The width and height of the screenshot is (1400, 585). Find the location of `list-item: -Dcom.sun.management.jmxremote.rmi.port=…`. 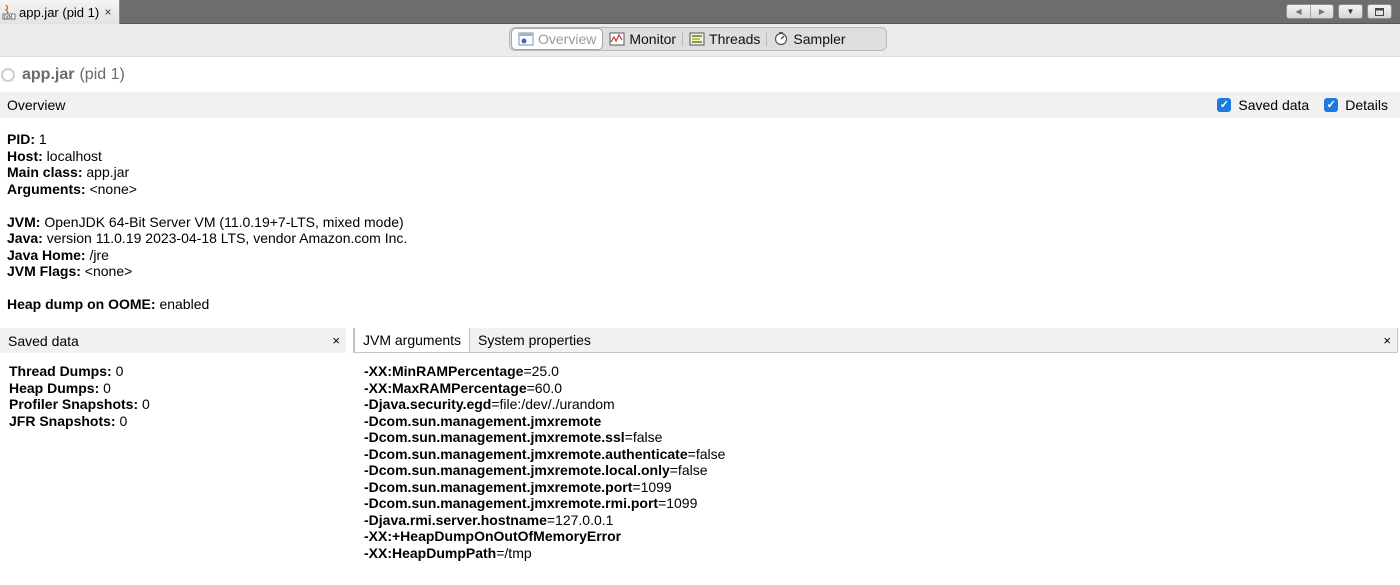

list-item: -Dcom.sun.management.jmxremote.rmi.port=… is located at coordinates (531, 503).